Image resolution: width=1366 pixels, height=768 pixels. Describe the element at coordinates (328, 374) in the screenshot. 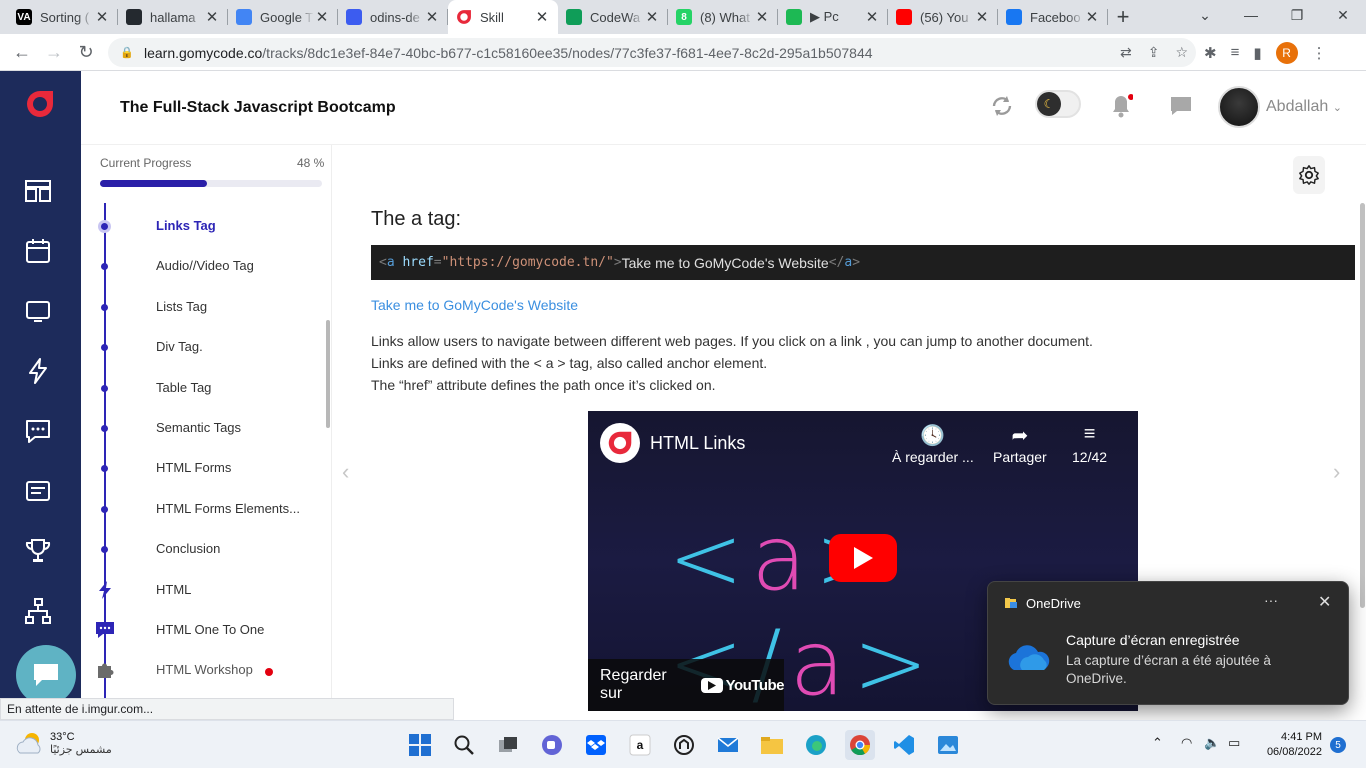

I see `sidebar-scrollbar` at that location.